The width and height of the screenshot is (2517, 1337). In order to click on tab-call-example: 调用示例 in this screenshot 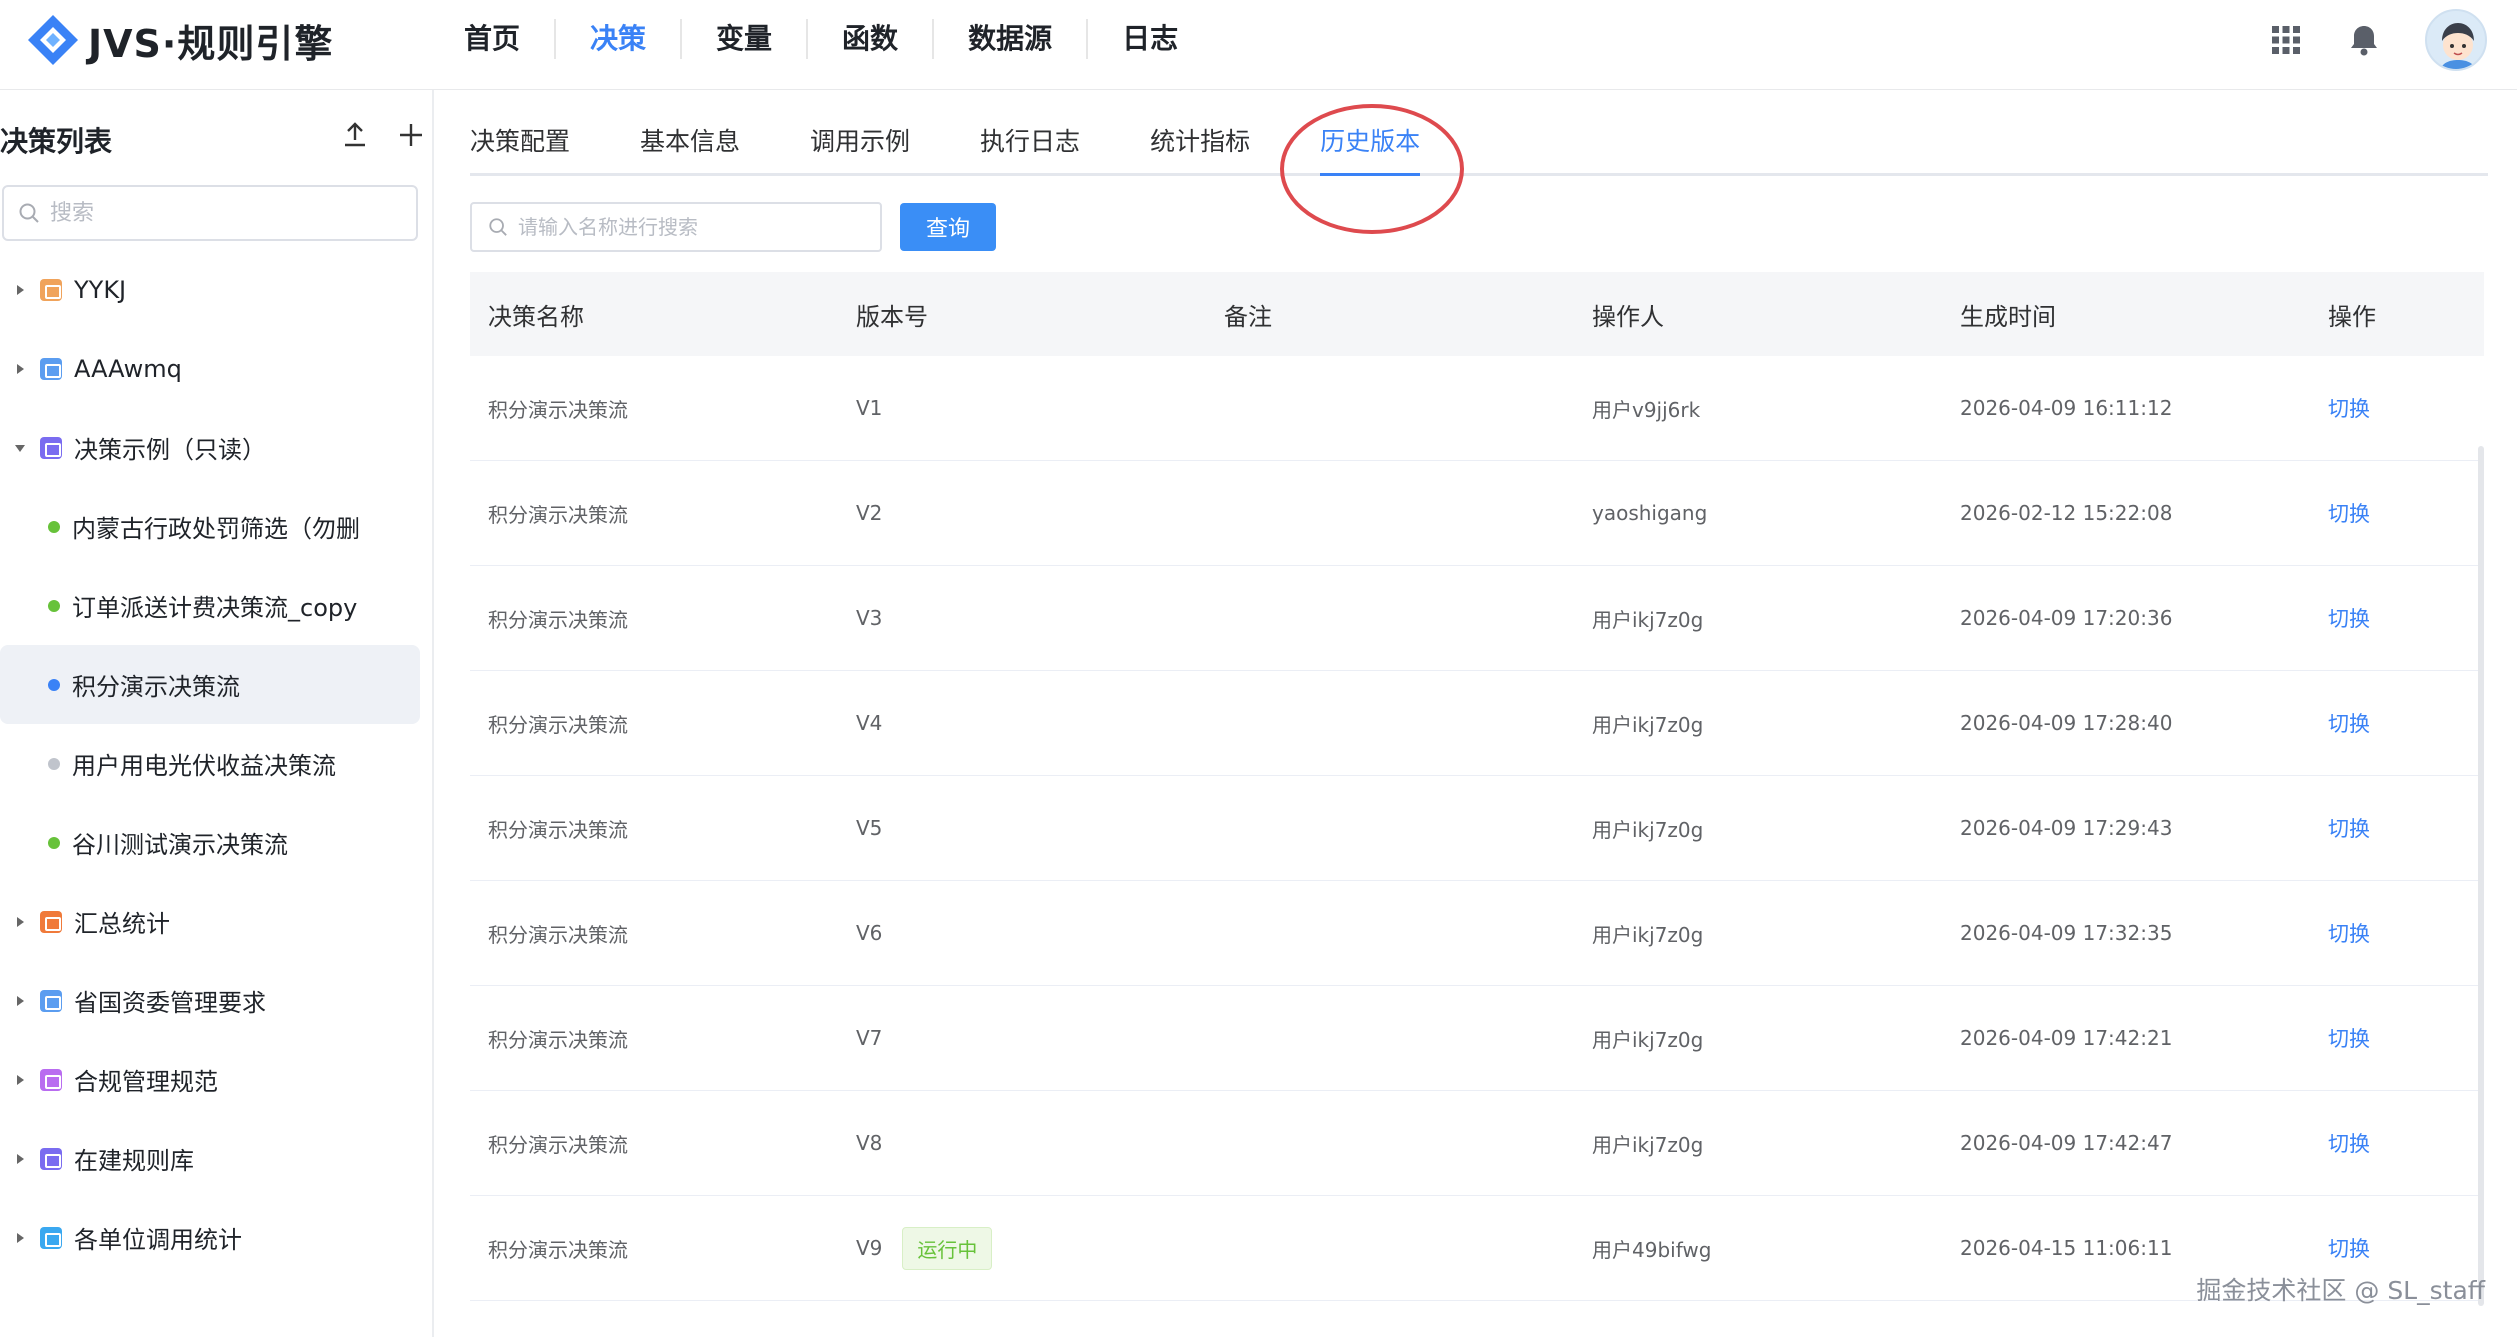, I will do `click(860, 148)`.